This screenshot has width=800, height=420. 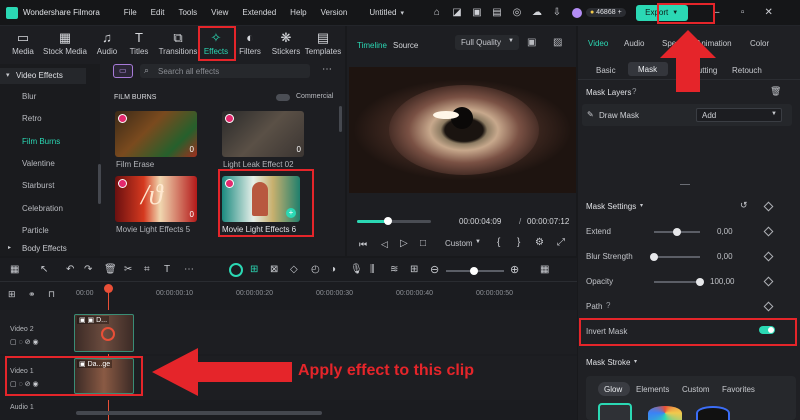 I want to click on category-celebration: Celebration, so click(x=42, y=208).